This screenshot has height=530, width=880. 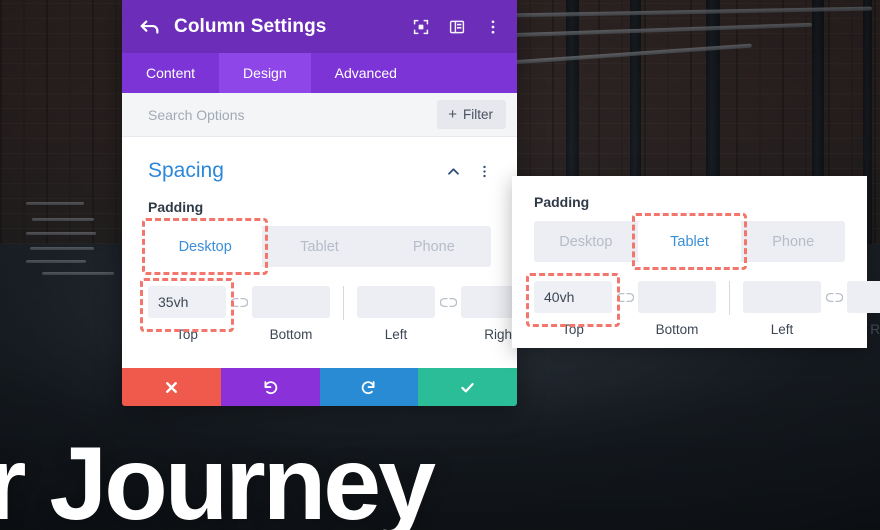 I want to click on right-device-tab-desktop: Desktop, so click(x=586, y=241).